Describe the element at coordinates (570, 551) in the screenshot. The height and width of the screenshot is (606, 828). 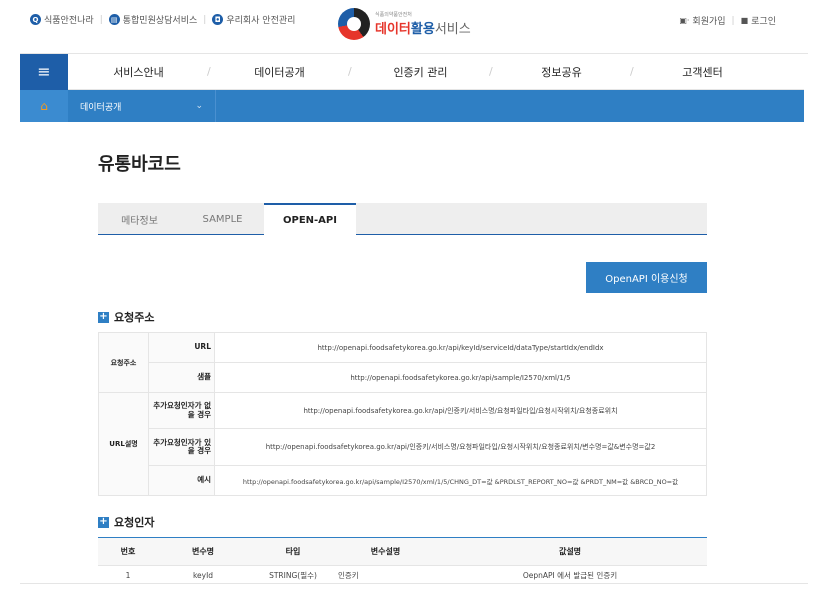
I see `col-header-value-desc: 값설명` at that location.